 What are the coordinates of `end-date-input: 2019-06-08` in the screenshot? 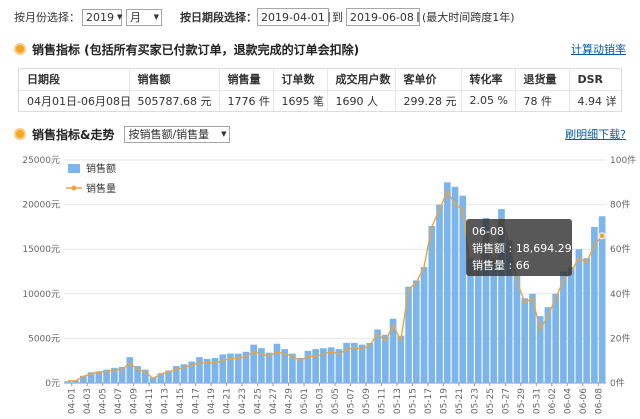 It's located at (383, 17).